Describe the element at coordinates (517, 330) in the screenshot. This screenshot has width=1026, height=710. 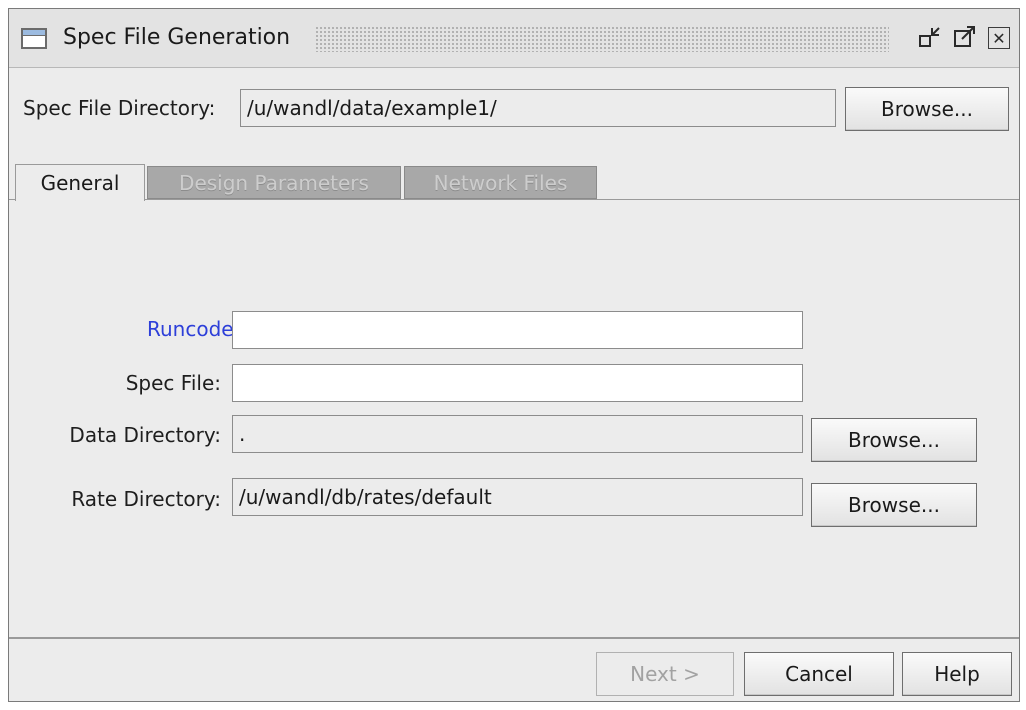
I see `runcode-input` at that location.